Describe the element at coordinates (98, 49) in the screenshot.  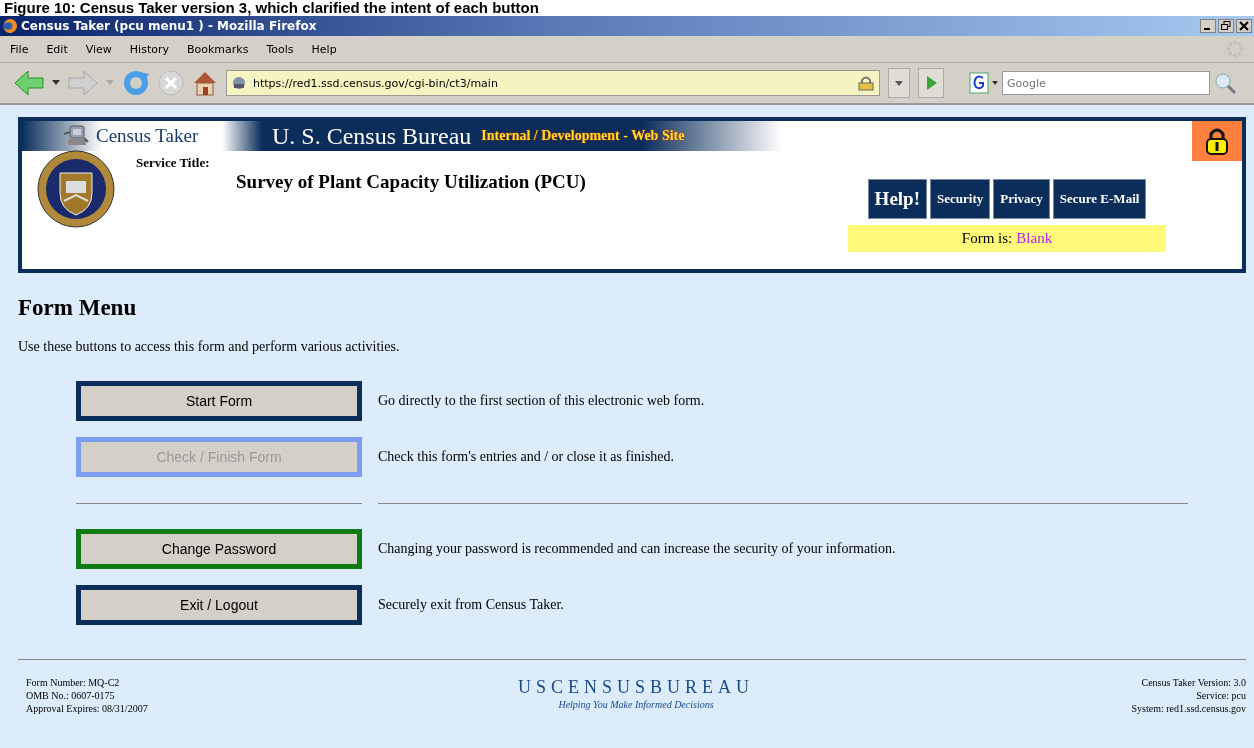
I see `menu-item: View` at that location.